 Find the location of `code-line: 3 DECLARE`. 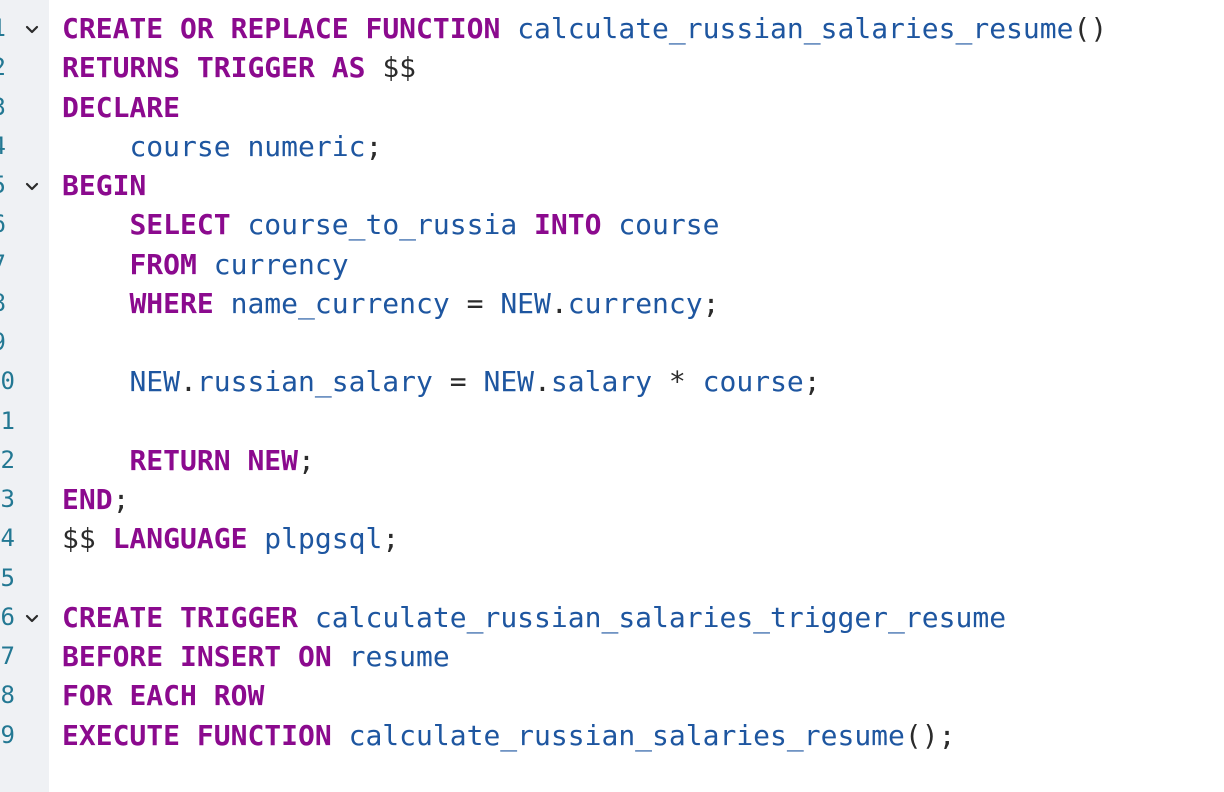

code-line: 3 DECLARE is located at coordinates (612, 107).